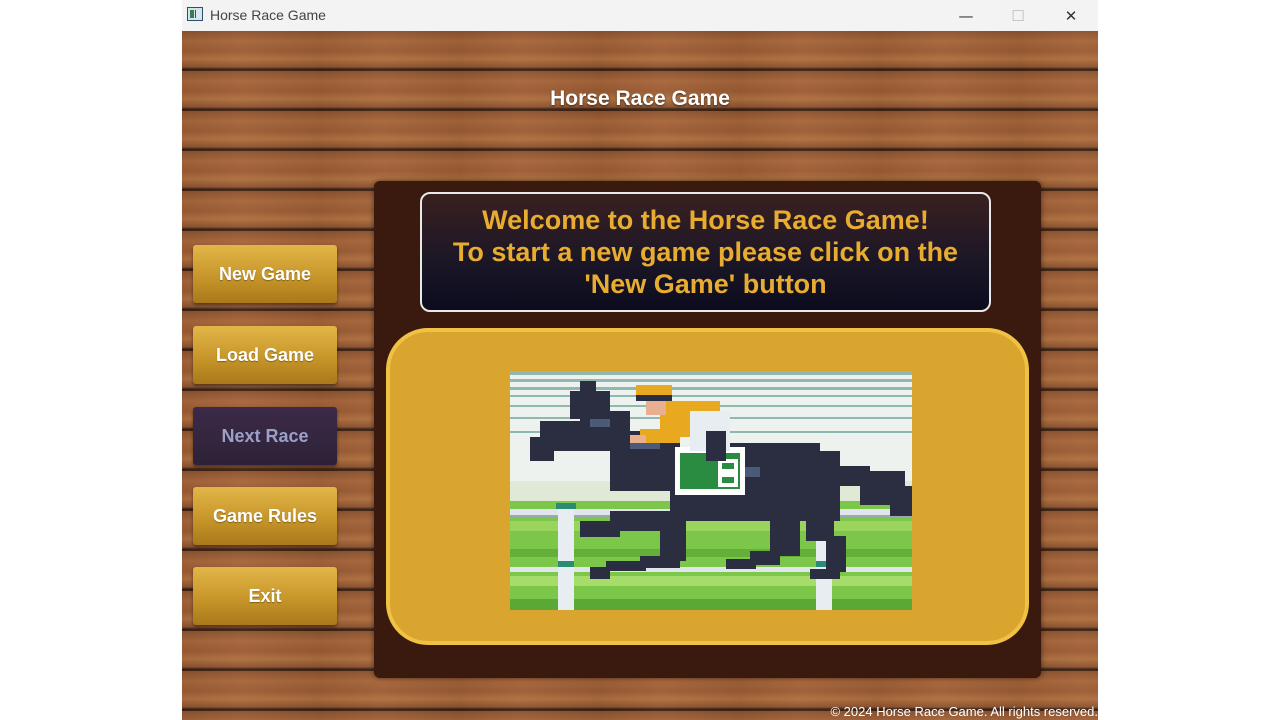  What do you see at coordinates (268, 15) in the screenshot?
I see `window-title: Horse Race Game` at bounding box center [268, 15].